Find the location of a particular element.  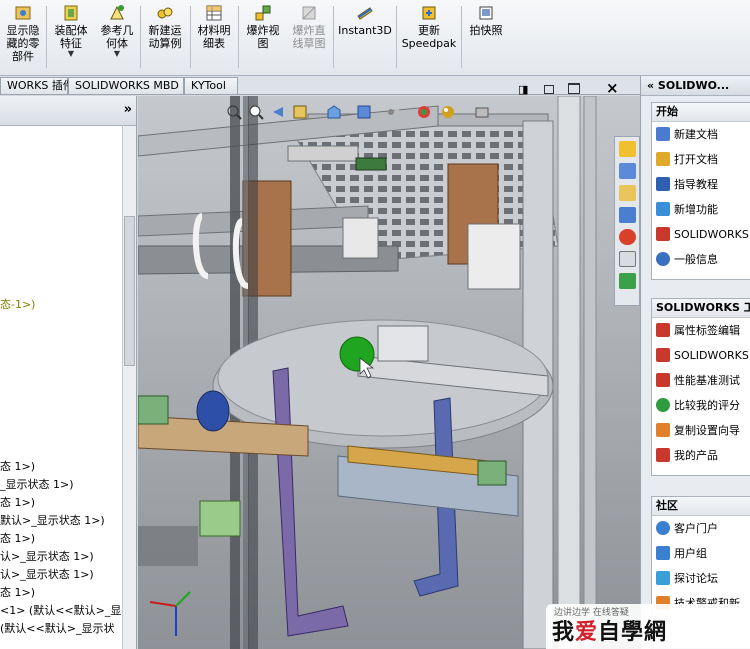

task-item-general-info: 一般信息 is located at coordinates (701, 259).